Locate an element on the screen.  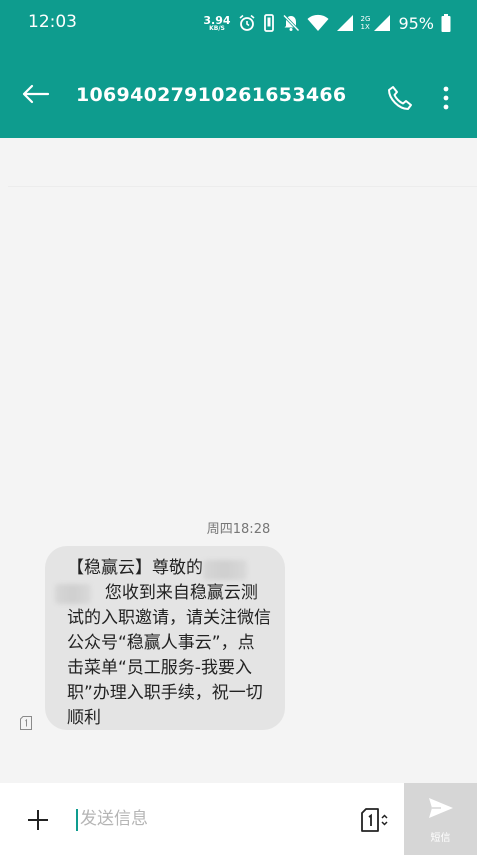
network-speed-value: 3.94 is located at coordinates (217, 20).